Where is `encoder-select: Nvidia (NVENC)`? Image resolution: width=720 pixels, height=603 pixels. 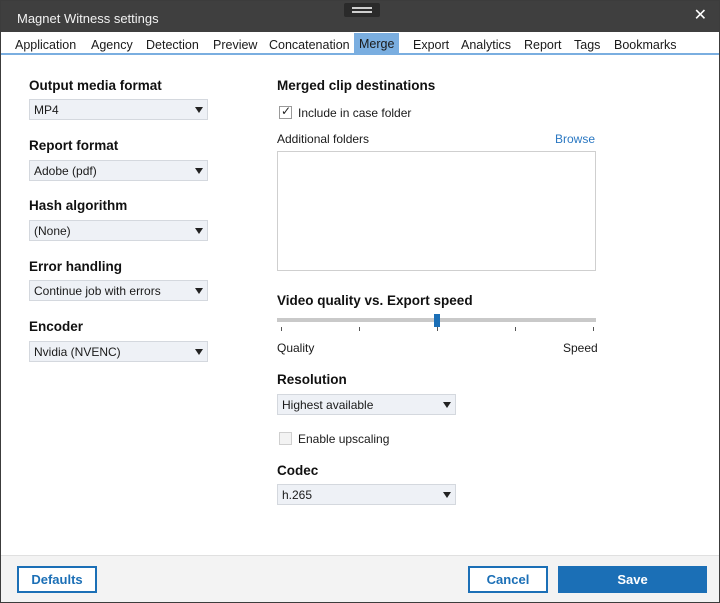
encoder-select: Nvidia (NVENC) is located at coordinates (118, 351).